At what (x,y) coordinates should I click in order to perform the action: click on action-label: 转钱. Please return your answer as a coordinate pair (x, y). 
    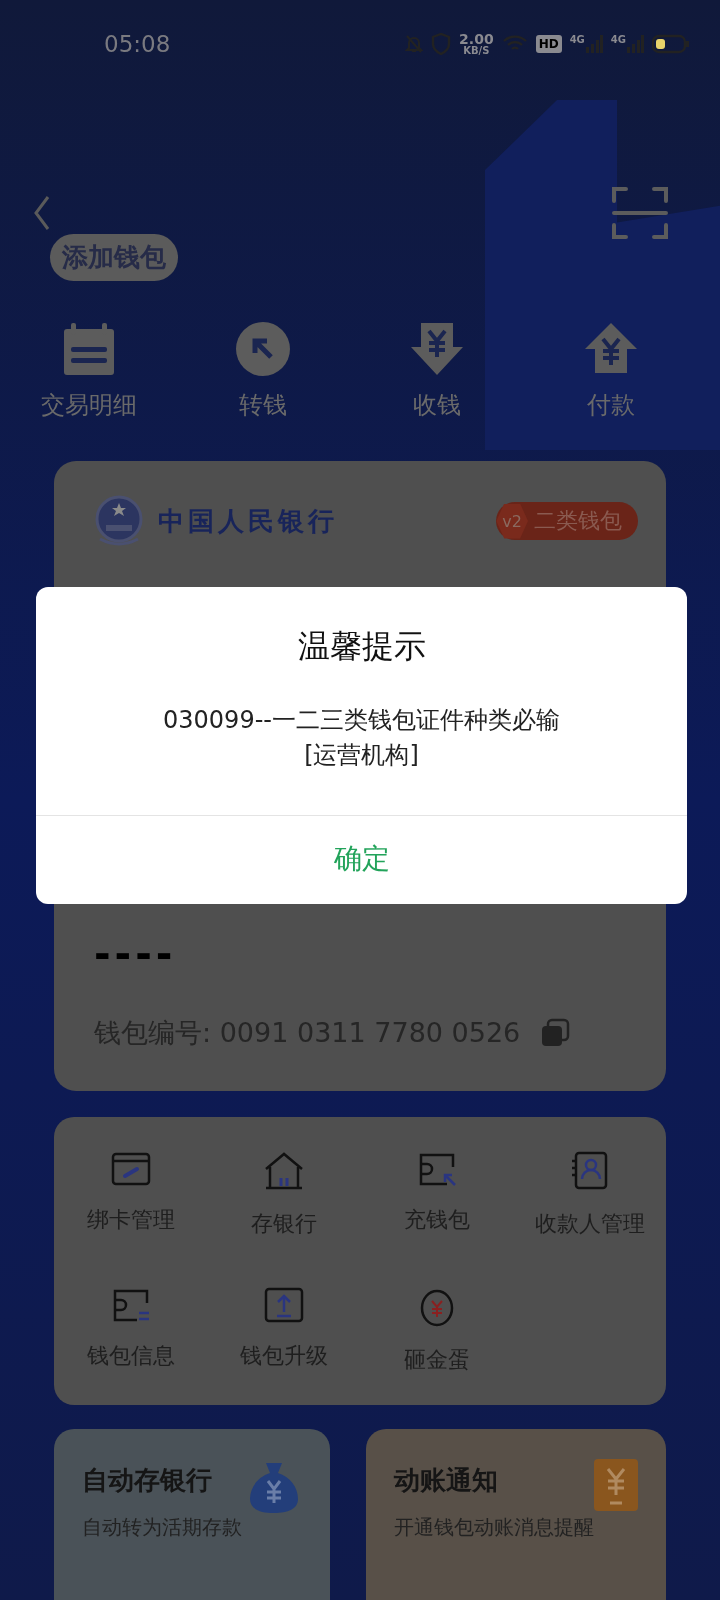
    Looking at the image, I should click on (263, 405).